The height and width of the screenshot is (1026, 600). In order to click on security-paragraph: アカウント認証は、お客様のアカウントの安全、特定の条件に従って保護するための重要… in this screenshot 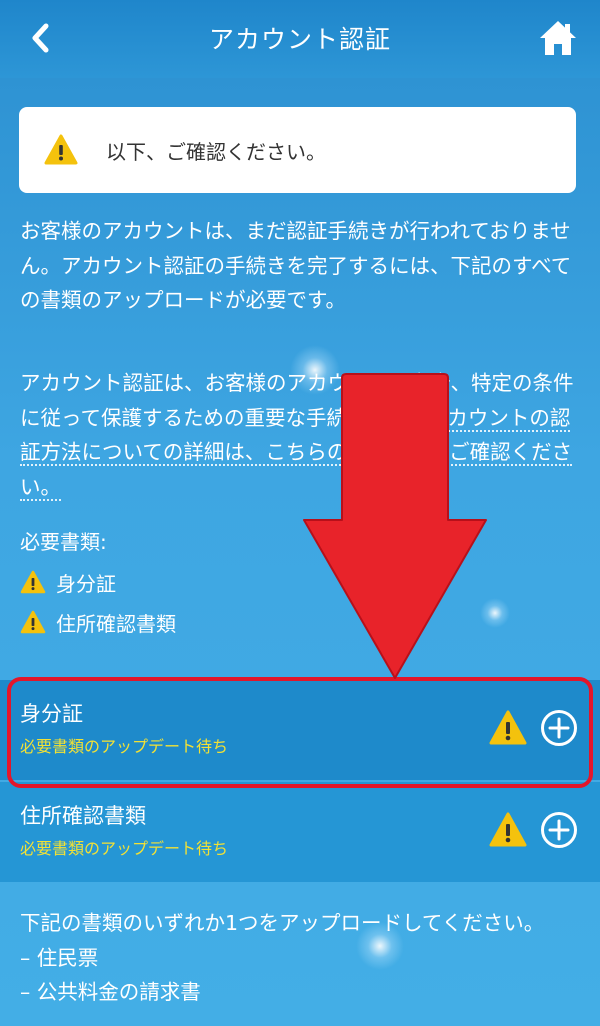, I will do `click(300, 435)`.